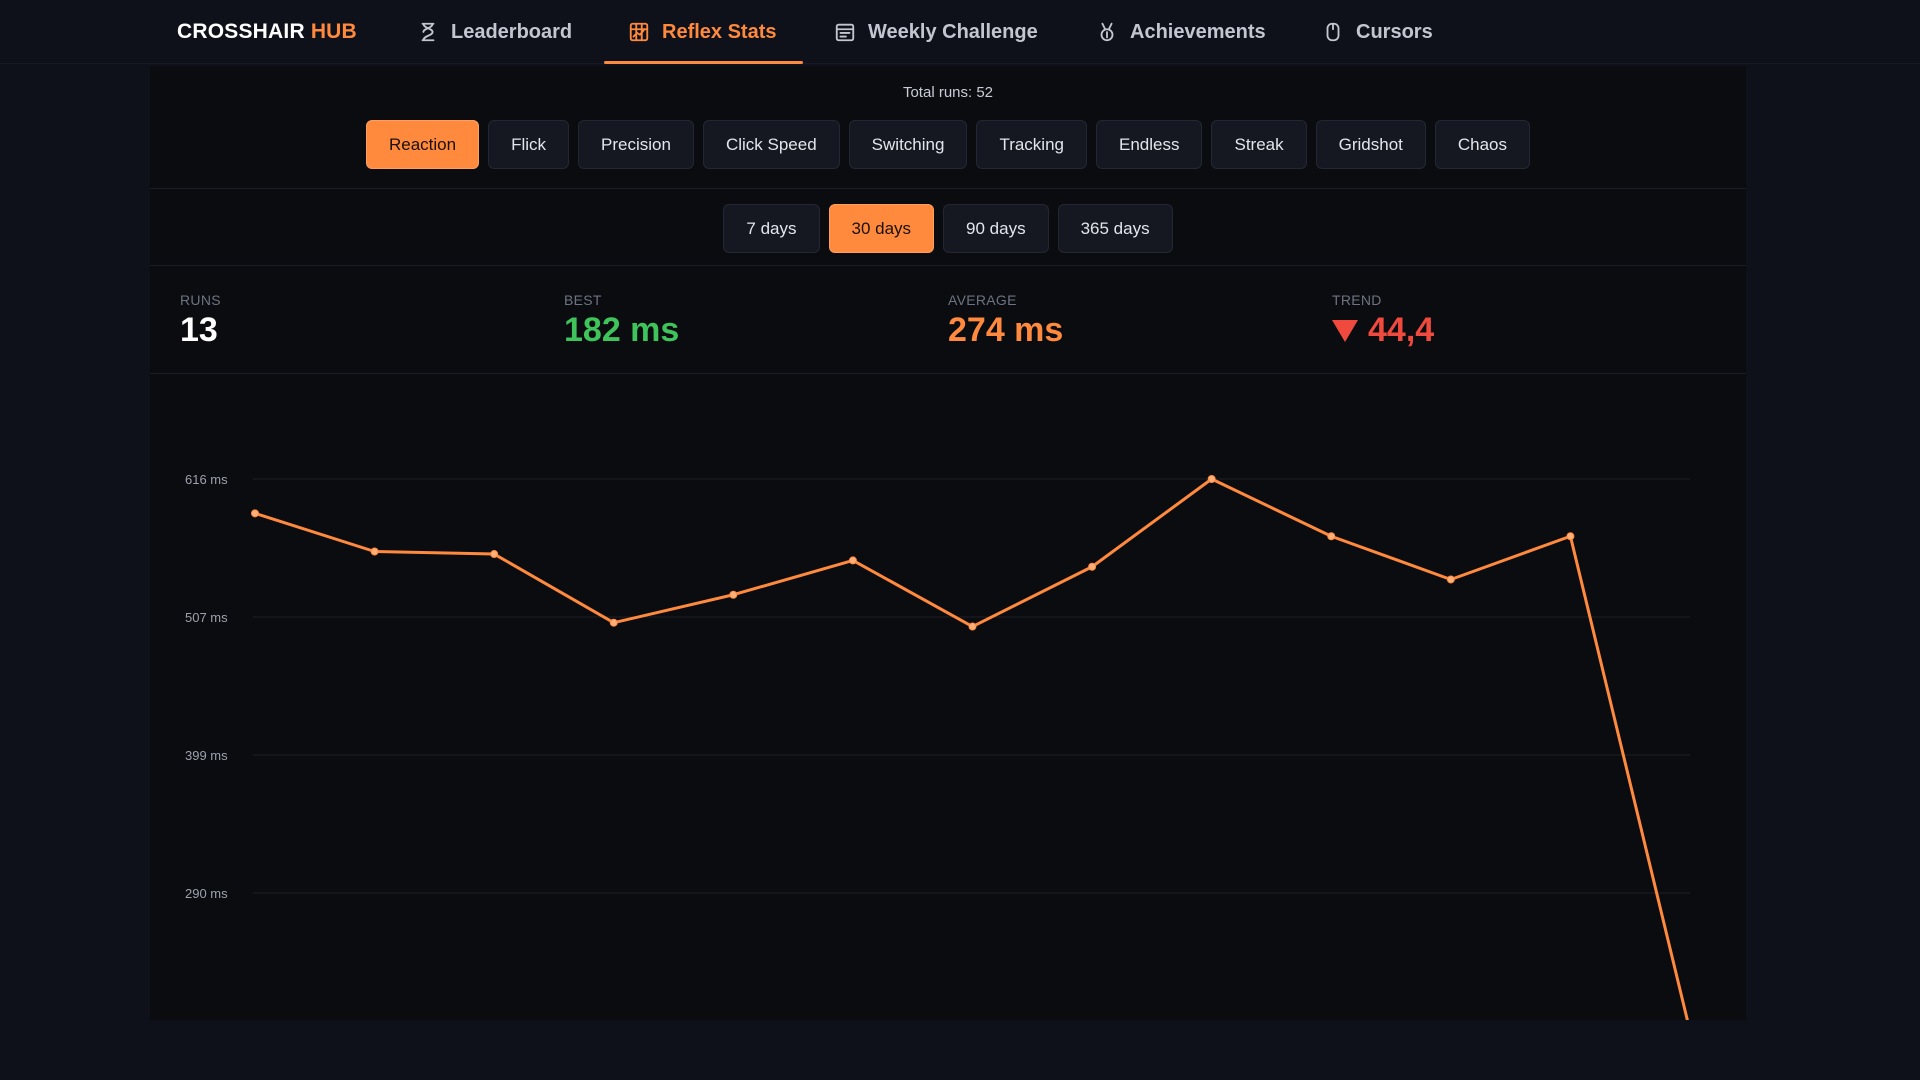 The width and height of the screenshot is (1920, 1080). Describe the element at coordinates (1149, 144) in the screenshot. I see `mode-endless-button: Endless` at that location.